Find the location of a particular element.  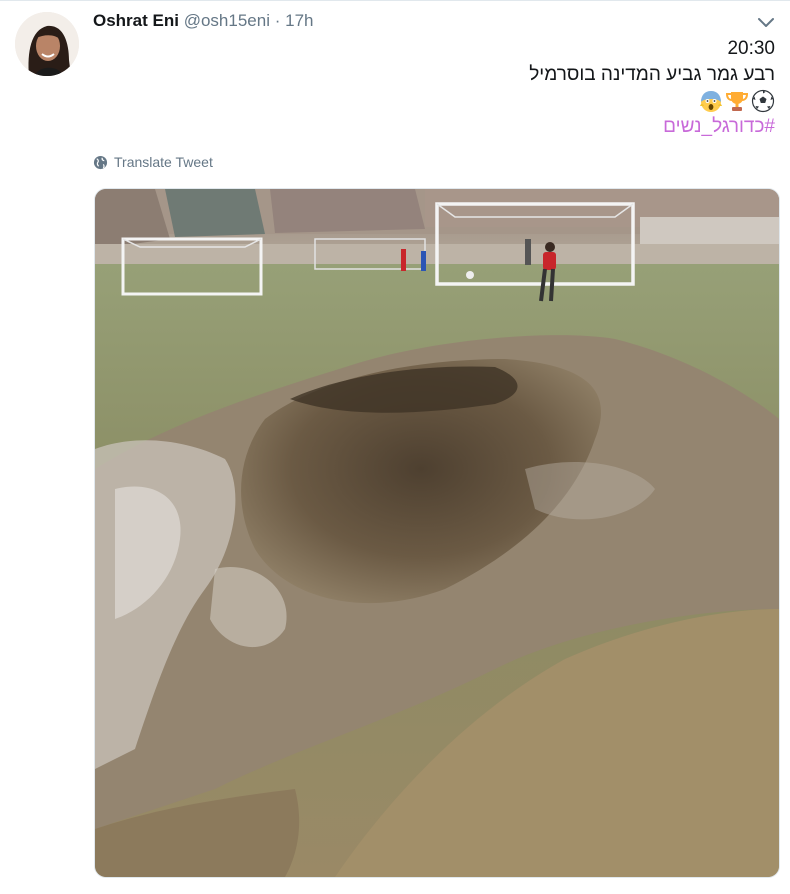

display-name: Oshrat Eni is located at coordinates (136, 20).